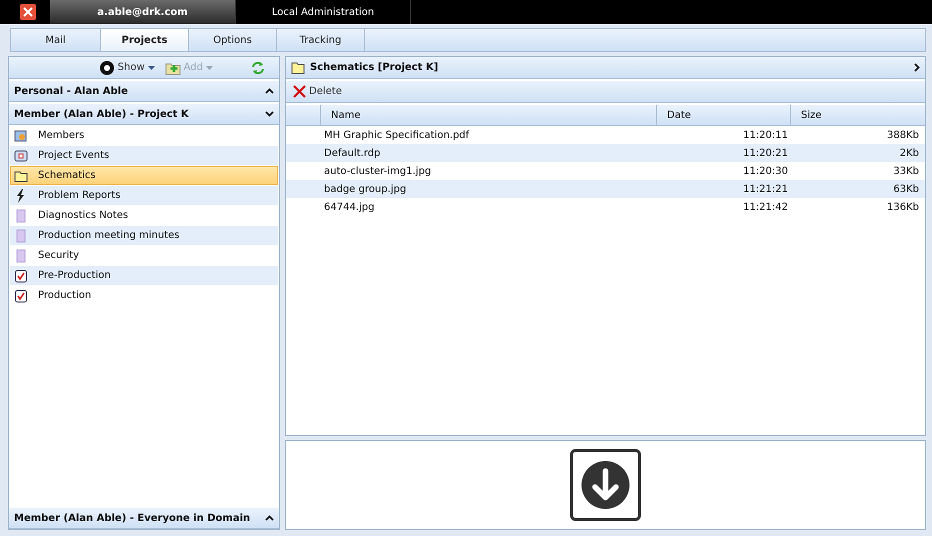 The height and width of the screenshot is (536, 932). I want to click on folder-list-item: Production meeting minutes, so click(144, 235).